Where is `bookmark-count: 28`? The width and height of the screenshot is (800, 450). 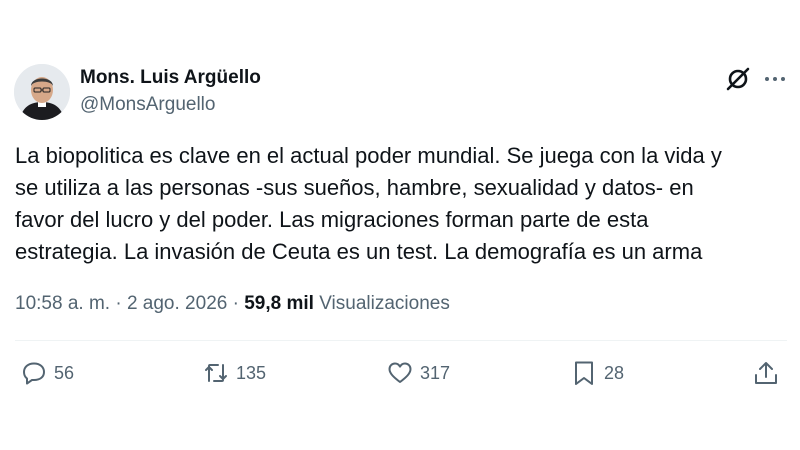 bookmark-count: 28 is located at coordinates (614, 372).